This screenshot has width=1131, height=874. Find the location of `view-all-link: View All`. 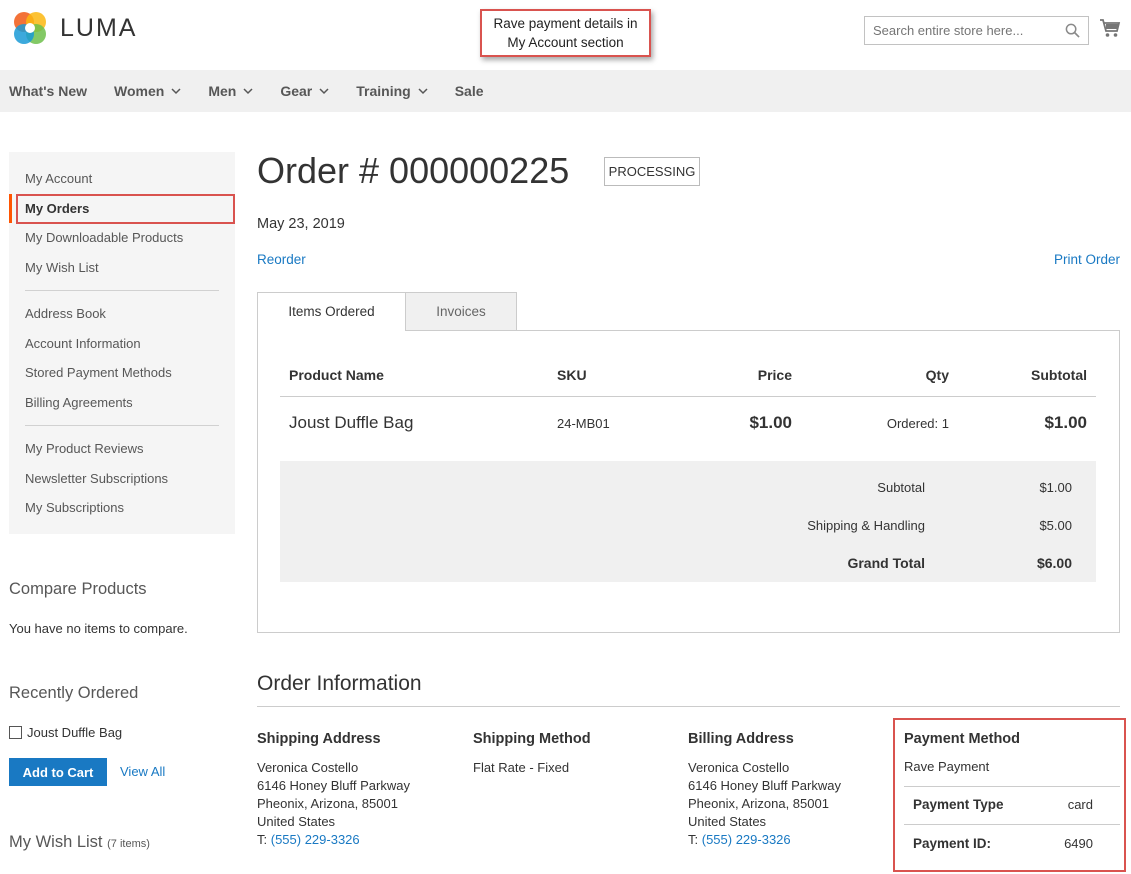

view-all-link: View All is located at coordinates (142, 771).